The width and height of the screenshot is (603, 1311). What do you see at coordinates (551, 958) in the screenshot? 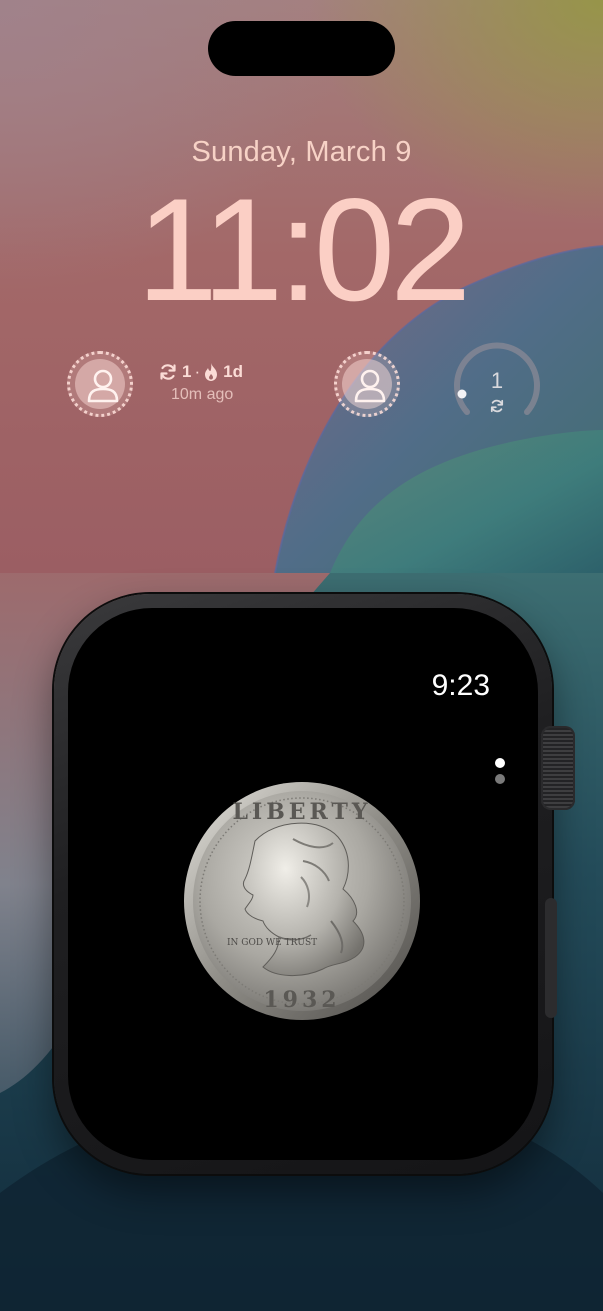
I see `side-button` at bounding box center [551, 958].